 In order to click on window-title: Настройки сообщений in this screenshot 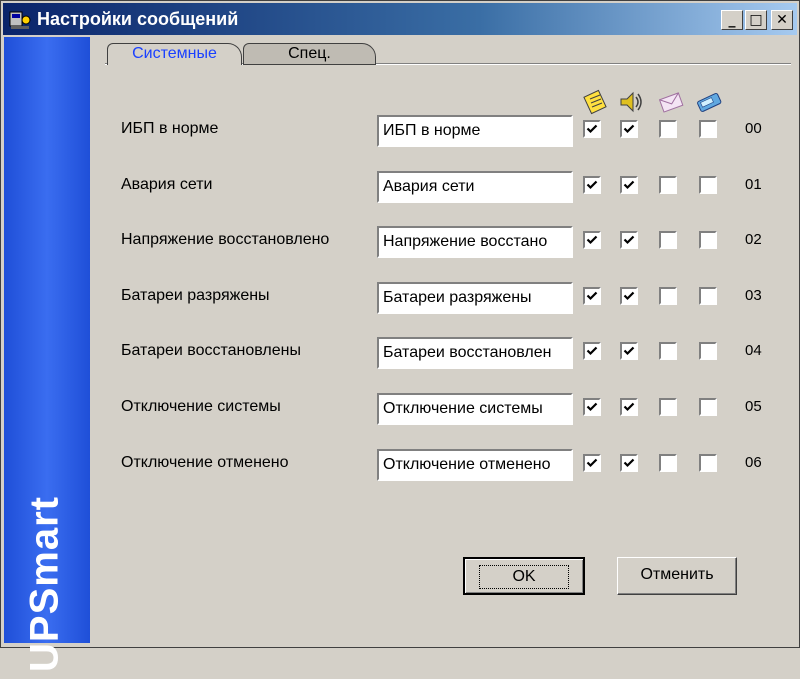, I will do `click(138, 19)`.